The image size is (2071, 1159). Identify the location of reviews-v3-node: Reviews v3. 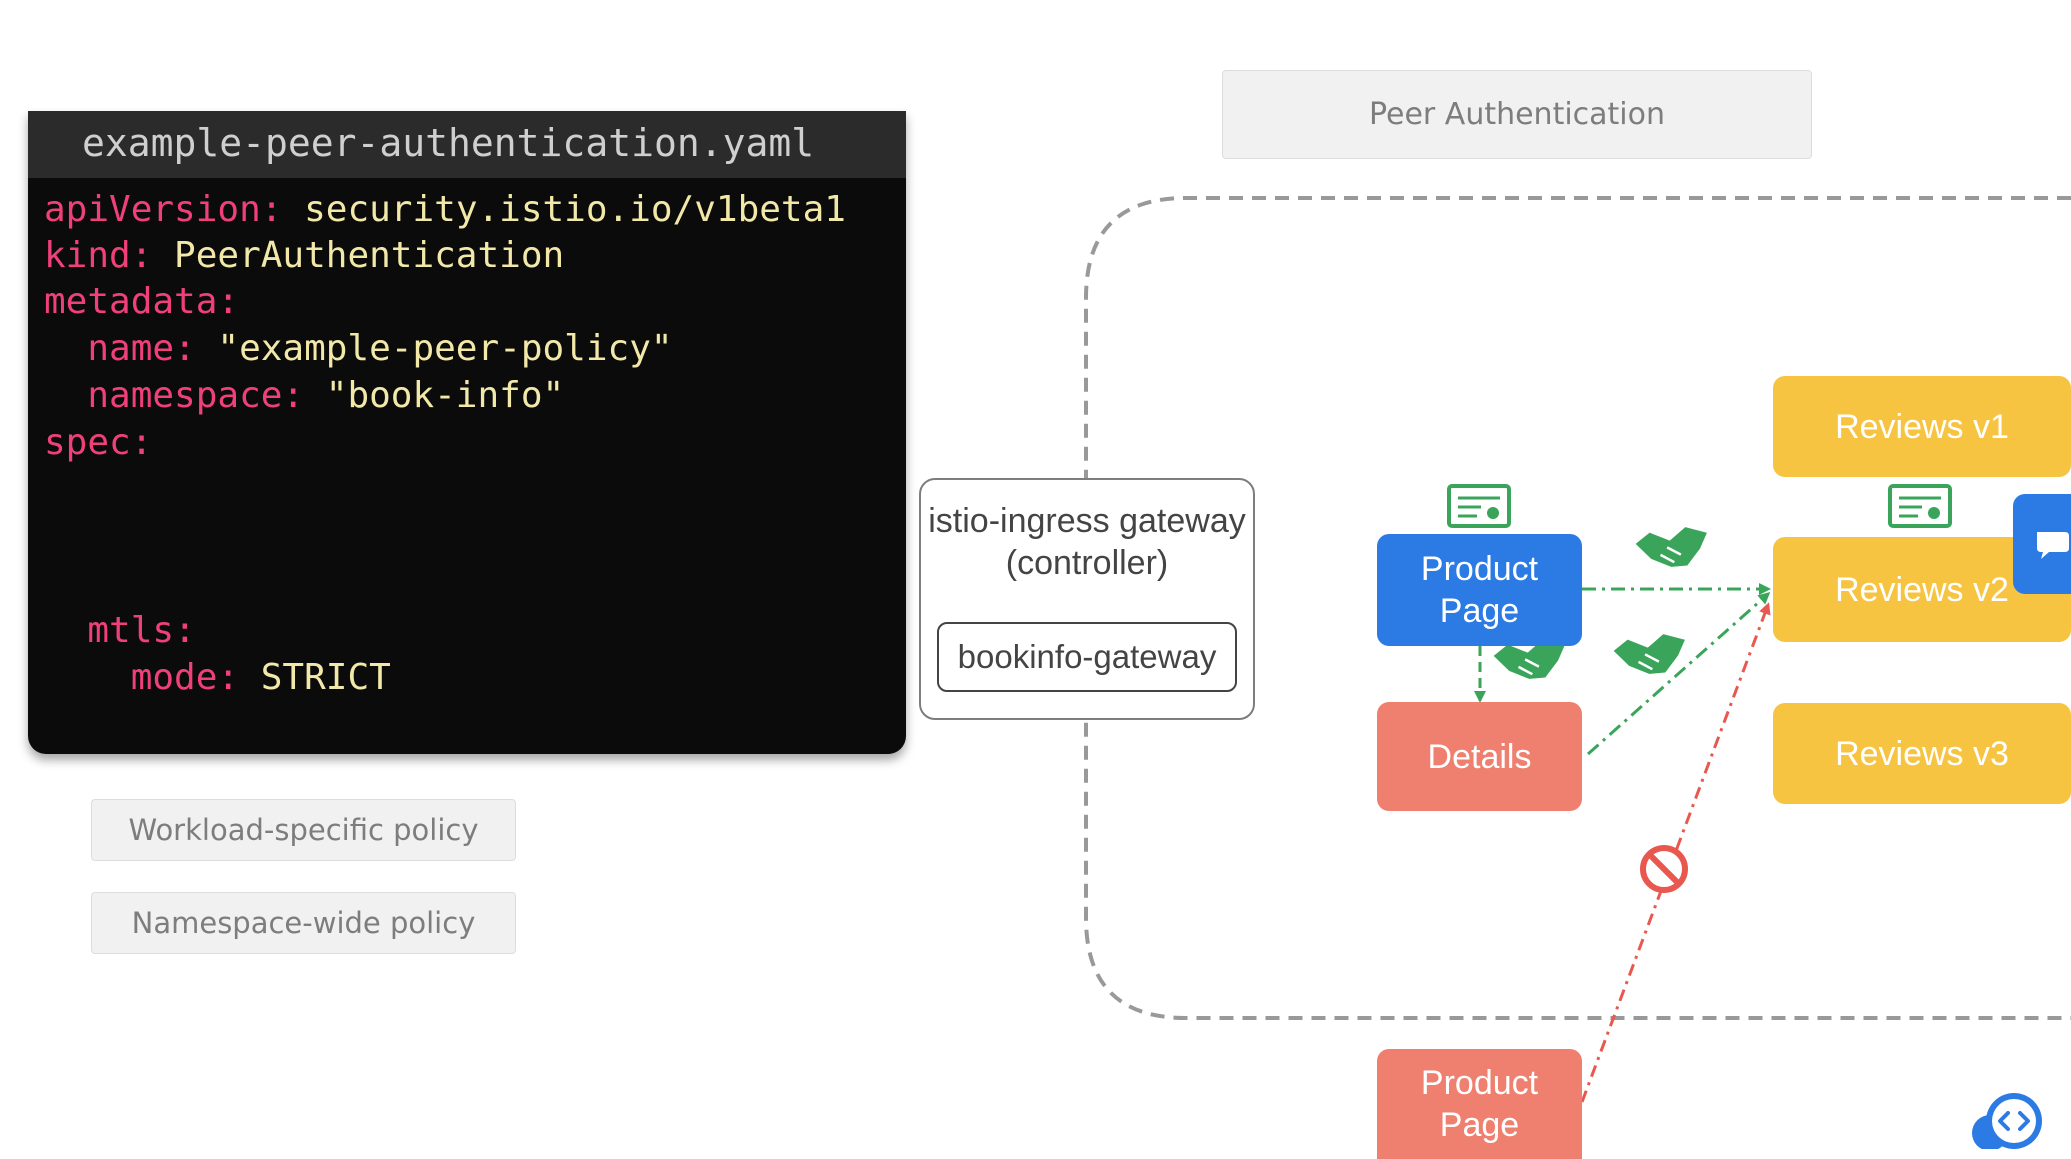
(1922, 753).